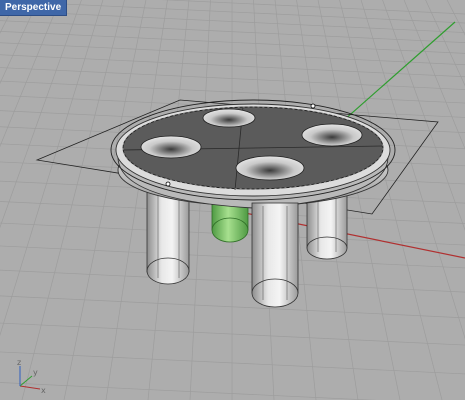 This screenshot has height=400, width=465. Describe the element at coordinates (171, 147) in the screenshot. I see `socket-left` at that location.